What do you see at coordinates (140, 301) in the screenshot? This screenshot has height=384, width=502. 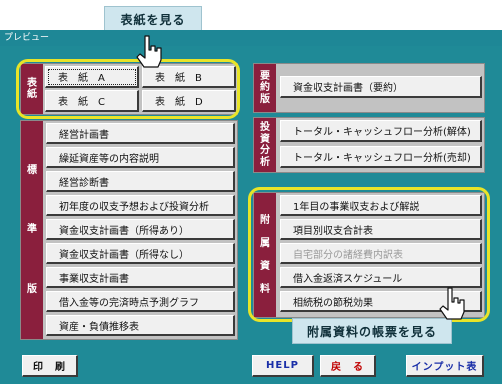 I see `loan-payoff-graph-button: 借入金等の完済時点予測グラフ` at bounding box center [140, 301].